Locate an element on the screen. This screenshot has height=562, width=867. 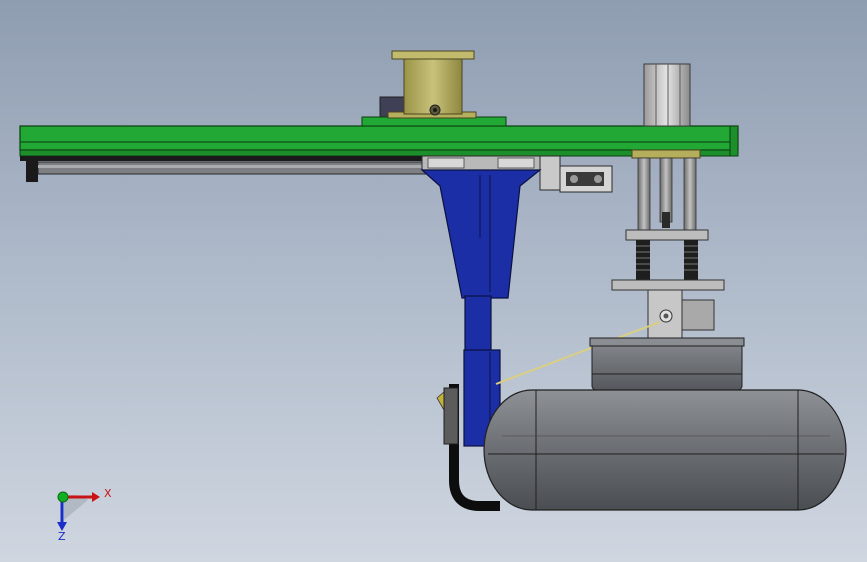
green-cross-beam is located at coordinates (379, 143).